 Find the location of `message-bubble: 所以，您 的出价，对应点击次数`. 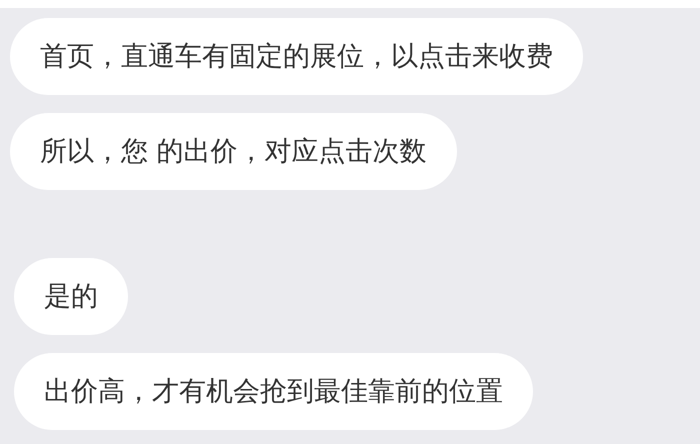

message-bubble: 所以，您 的出价，对应点击次数 is located at coordinates (233, 151).